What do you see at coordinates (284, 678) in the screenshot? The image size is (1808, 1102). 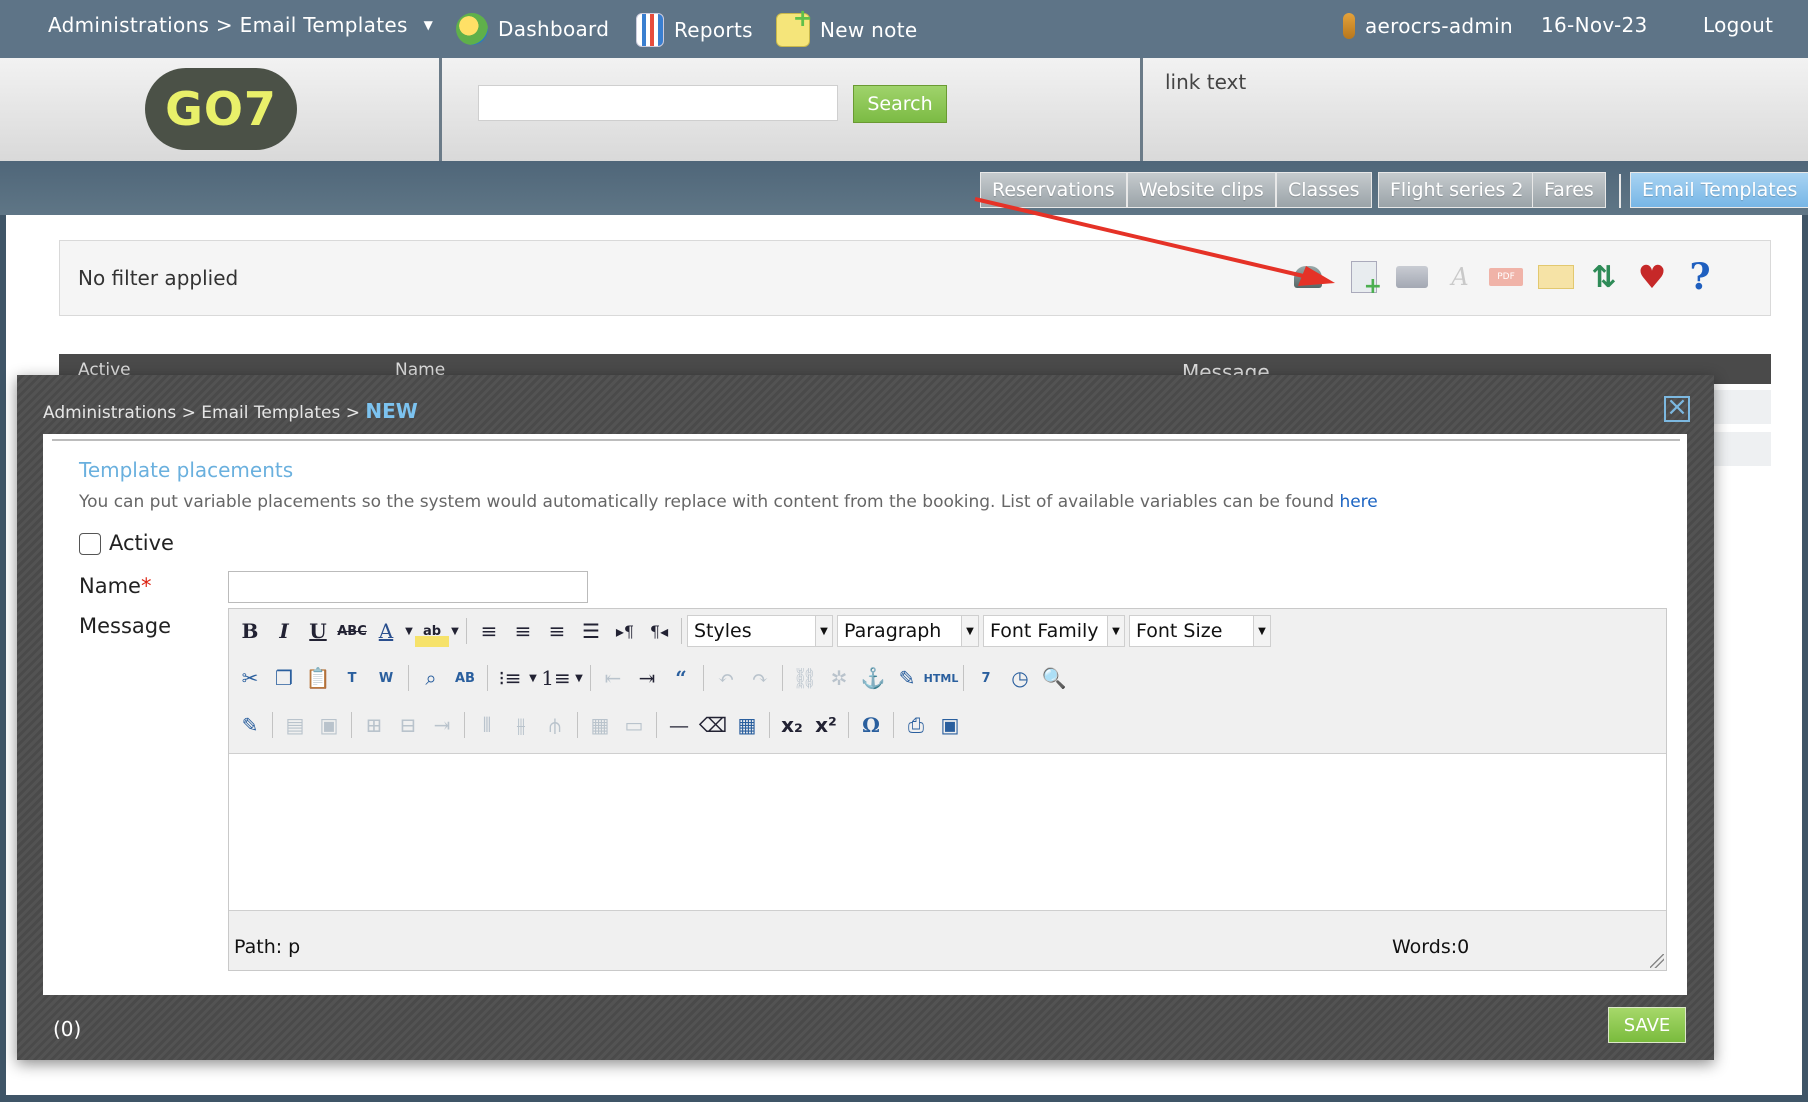 I see `copy-icon: ❐` at bounding box center [284, 678].